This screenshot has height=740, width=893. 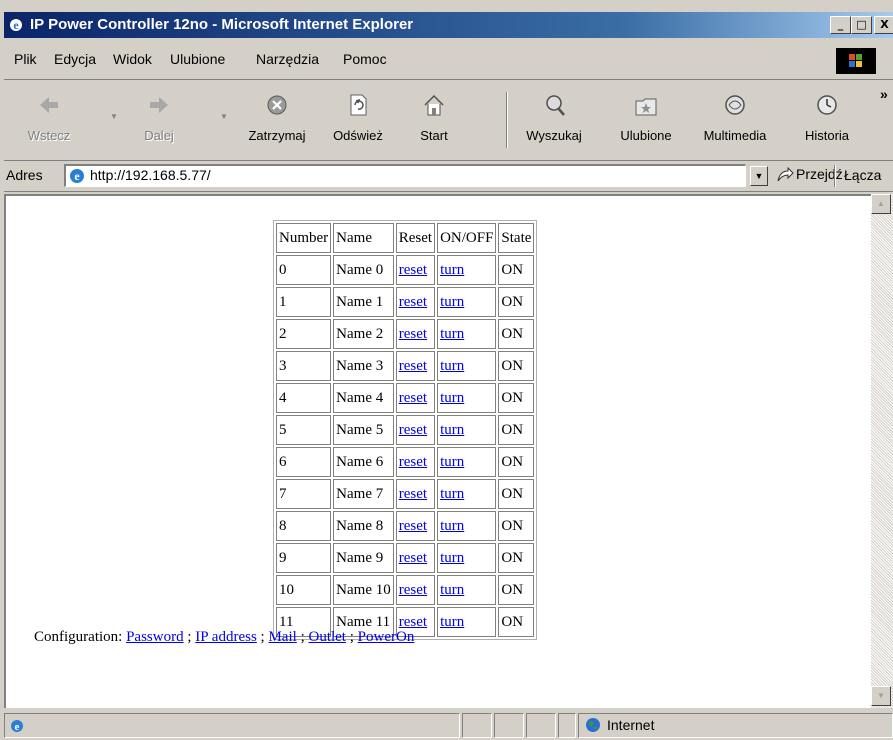 I want to click on maximize-button: □, so click(x=861, y=25).